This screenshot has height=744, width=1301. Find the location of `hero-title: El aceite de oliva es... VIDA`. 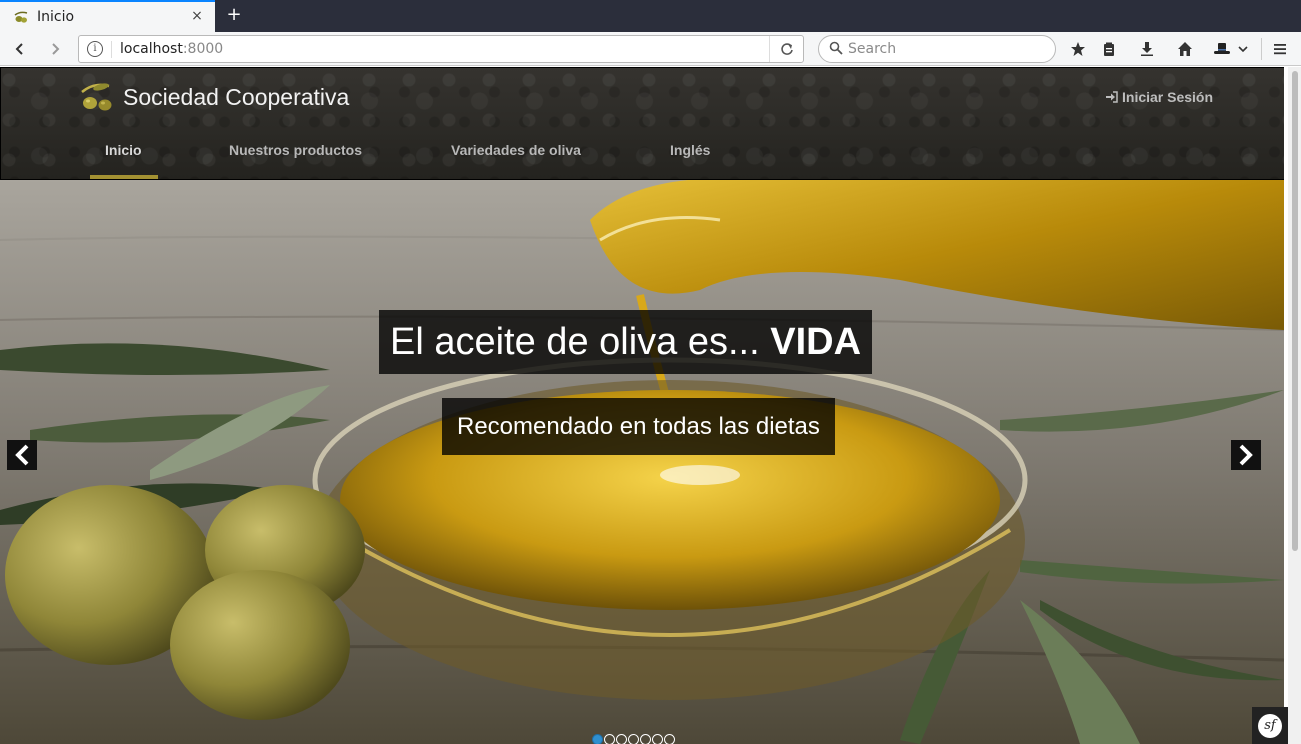

hero-title: El aceite de oliva es... VIDA is located at coordinates (626, 342).